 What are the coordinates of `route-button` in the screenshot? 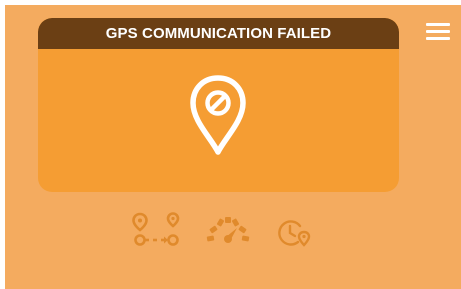 It's located at (156, 230).